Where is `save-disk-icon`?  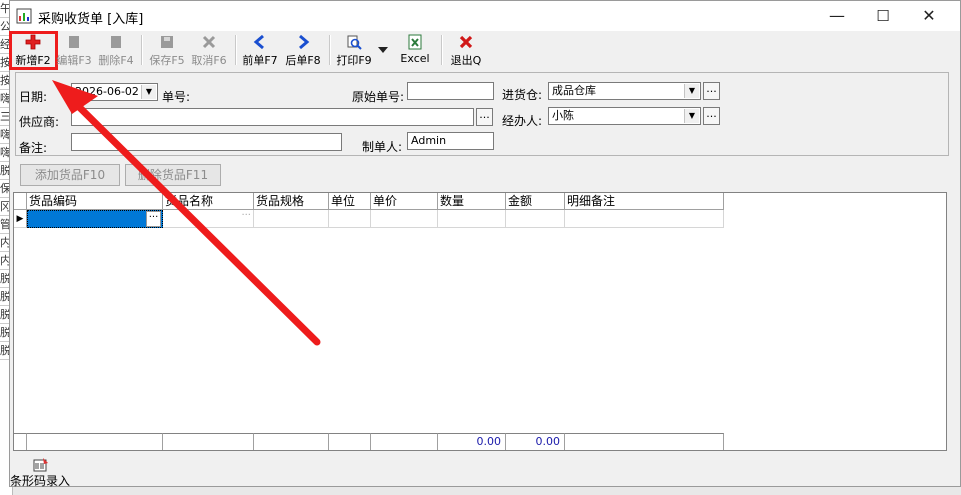
save-disk-icon is located at coordinates (167, 42).